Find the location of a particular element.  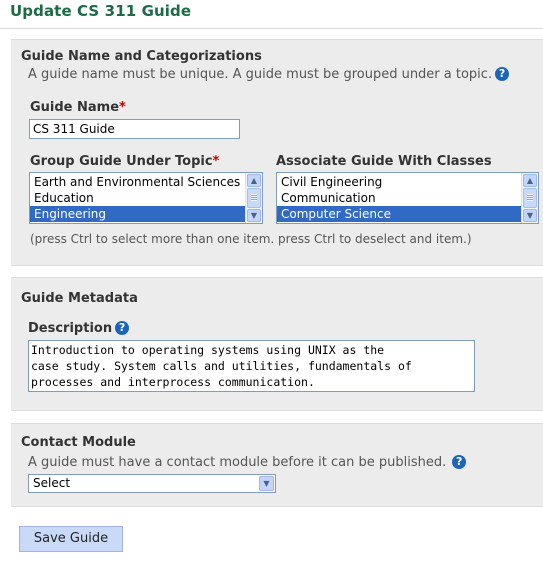

topic-scrollbar: ▲ ▼ is located at coordinates (253, 198).